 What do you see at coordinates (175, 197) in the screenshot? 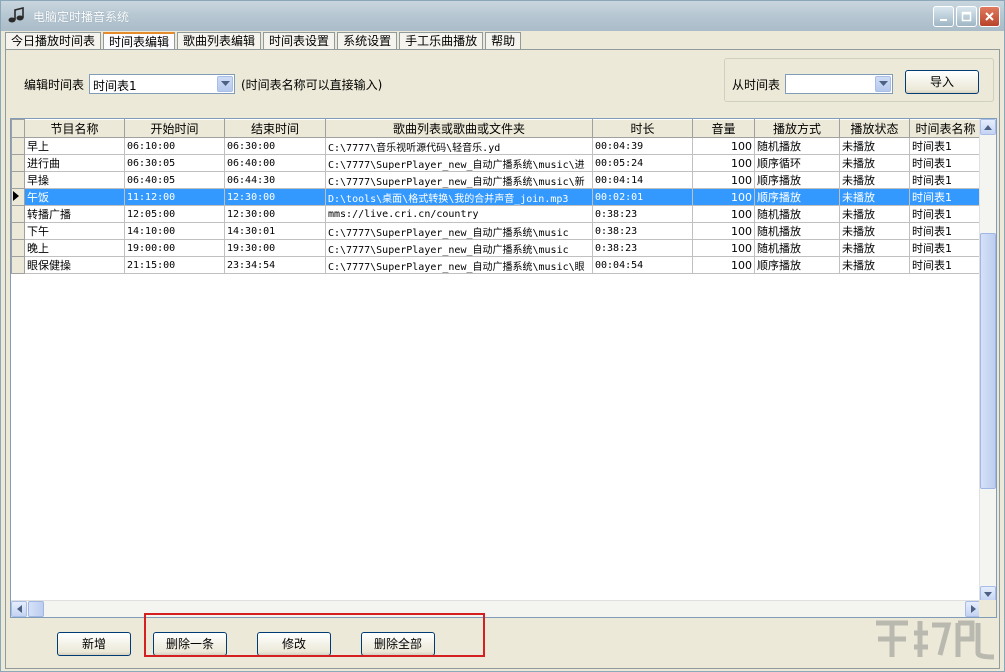
I see `table-cell: 11:12:00` at bounding box center [175, 197].